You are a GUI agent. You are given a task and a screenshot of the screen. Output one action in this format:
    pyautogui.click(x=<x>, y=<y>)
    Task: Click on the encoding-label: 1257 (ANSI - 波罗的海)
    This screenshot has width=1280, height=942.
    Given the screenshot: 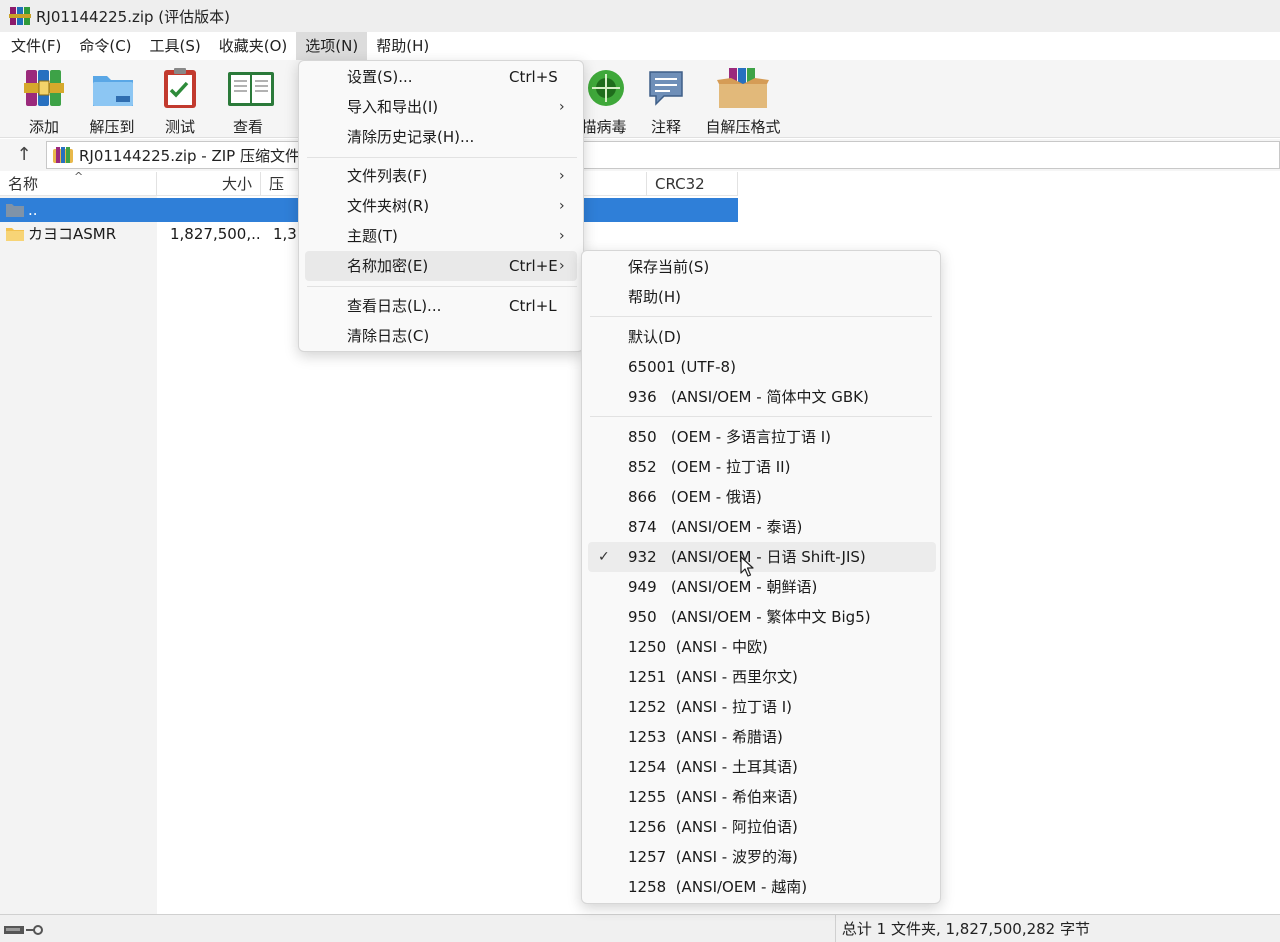 What is the action you would take?
    pyautogui.click(x=713, y=857)
    